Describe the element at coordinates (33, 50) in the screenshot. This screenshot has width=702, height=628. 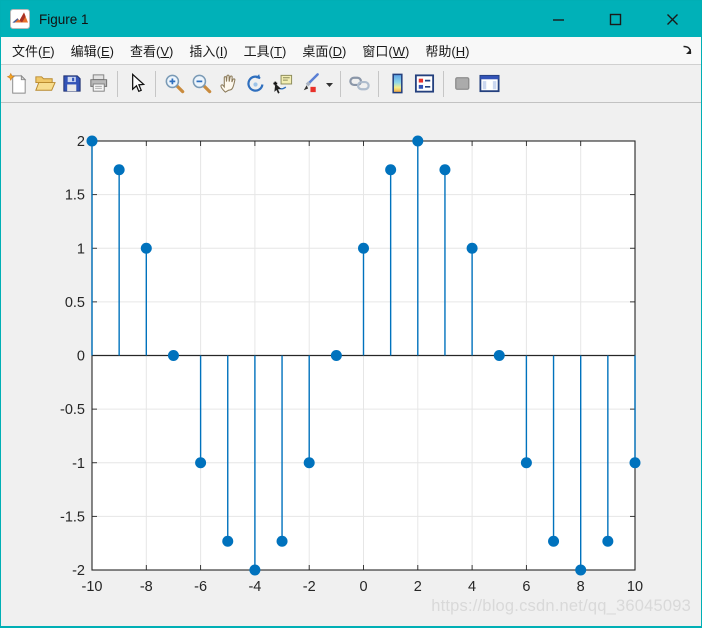
I see `menu-item-f: 文件(F)` at that location.